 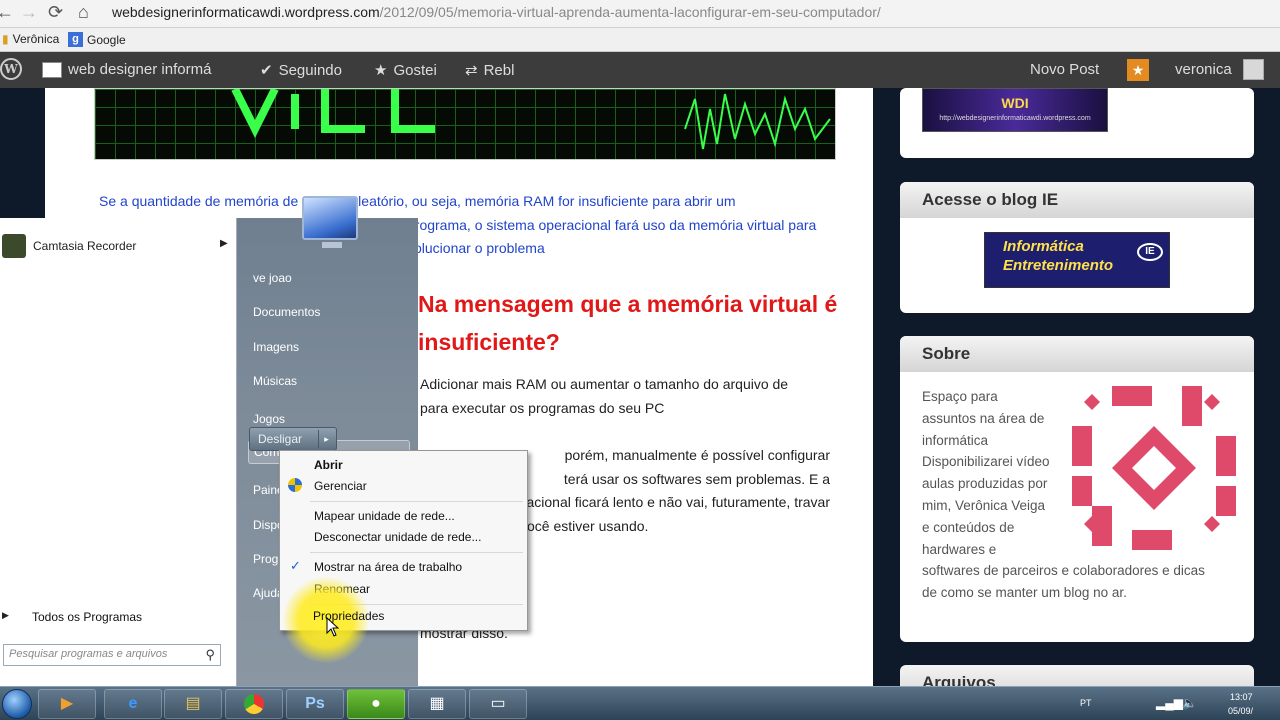 What do you see at coordinates (1203, 69) in the screenshot?
I see `wp-user-link: veronica` at bounding box center [1203, 69].